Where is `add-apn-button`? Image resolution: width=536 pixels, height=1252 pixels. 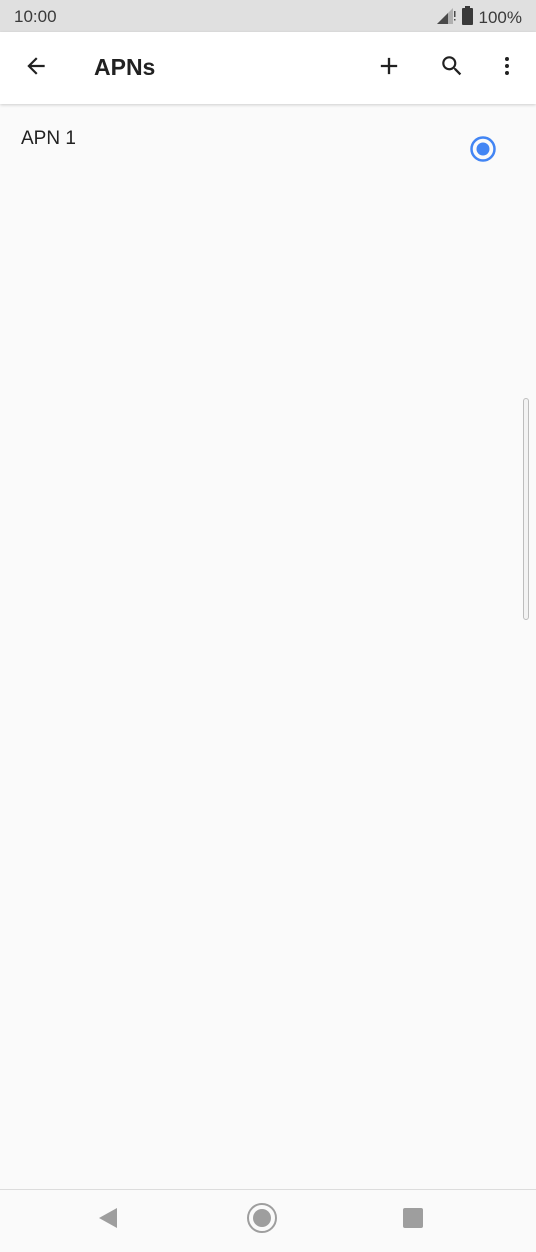
add-apn-button is located at coordinates (389, 68).